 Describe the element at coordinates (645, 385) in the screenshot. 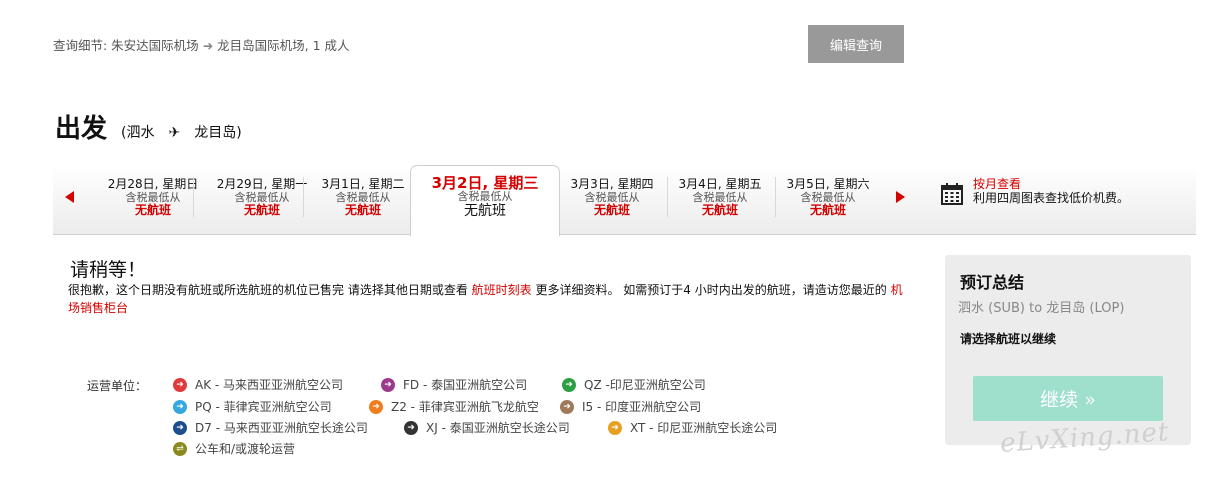

I see `operator-label: QZ -印尼亚洲航空公司` at that location.